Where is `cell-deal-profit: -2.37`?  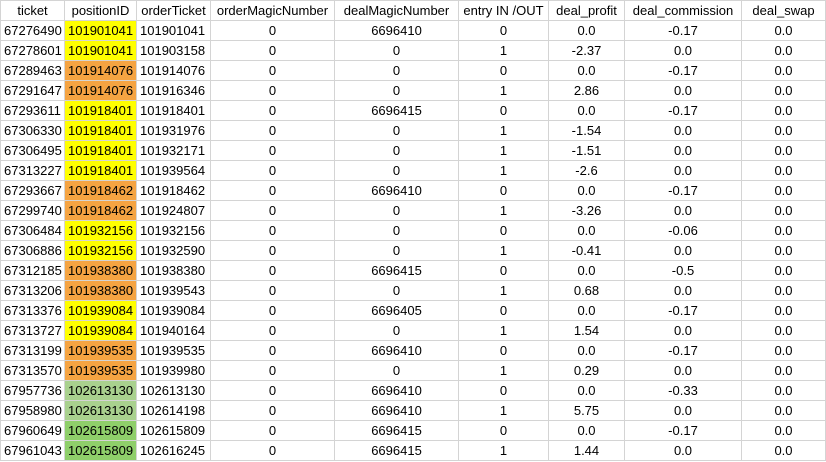
cell-deal-profit: -2.37 is located at coordinates (586, 50).